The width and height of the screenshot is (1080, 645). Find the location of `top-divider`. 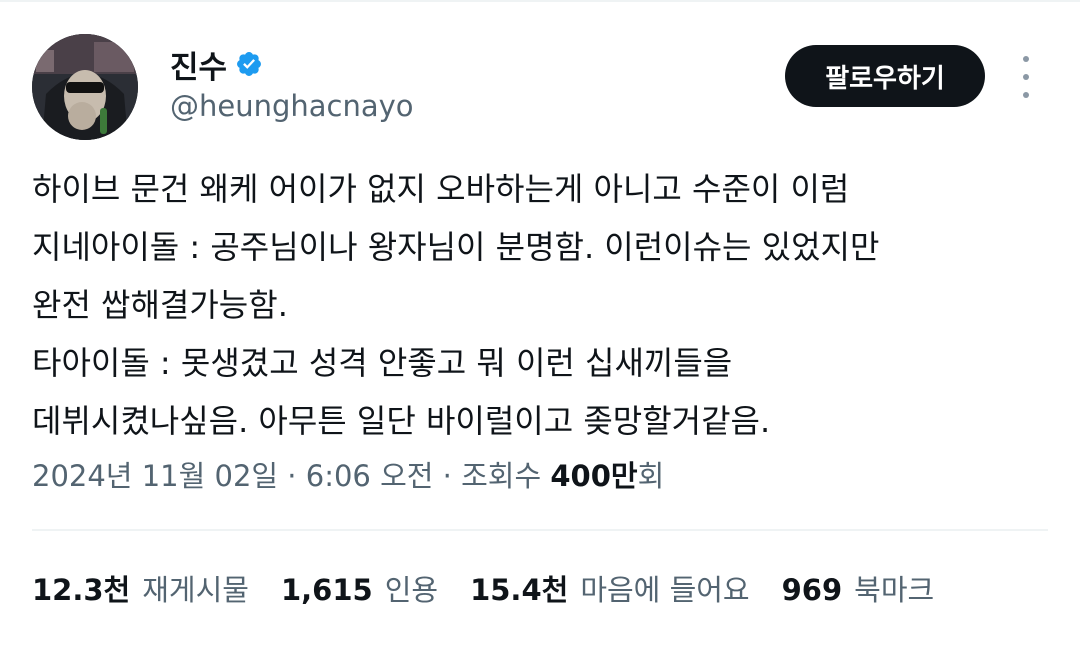

top-divider is located at coordinates (540, 1).